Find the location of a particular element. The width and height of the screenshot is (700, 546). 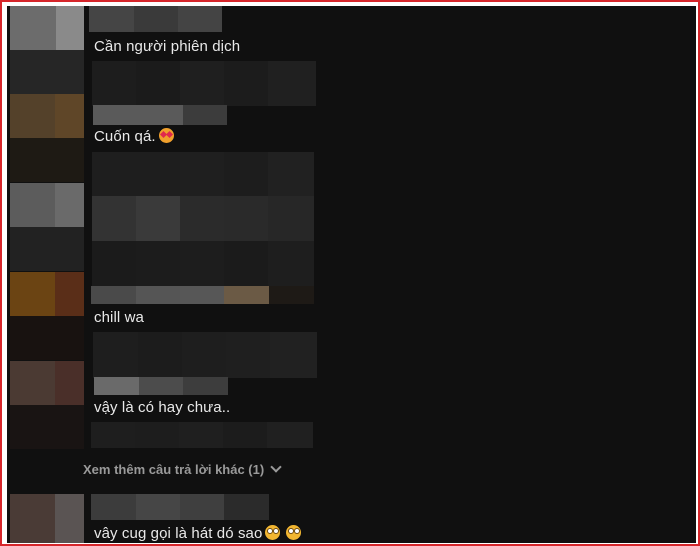

comment-text: Cuốn qá. is located at coordinates (134, 137).